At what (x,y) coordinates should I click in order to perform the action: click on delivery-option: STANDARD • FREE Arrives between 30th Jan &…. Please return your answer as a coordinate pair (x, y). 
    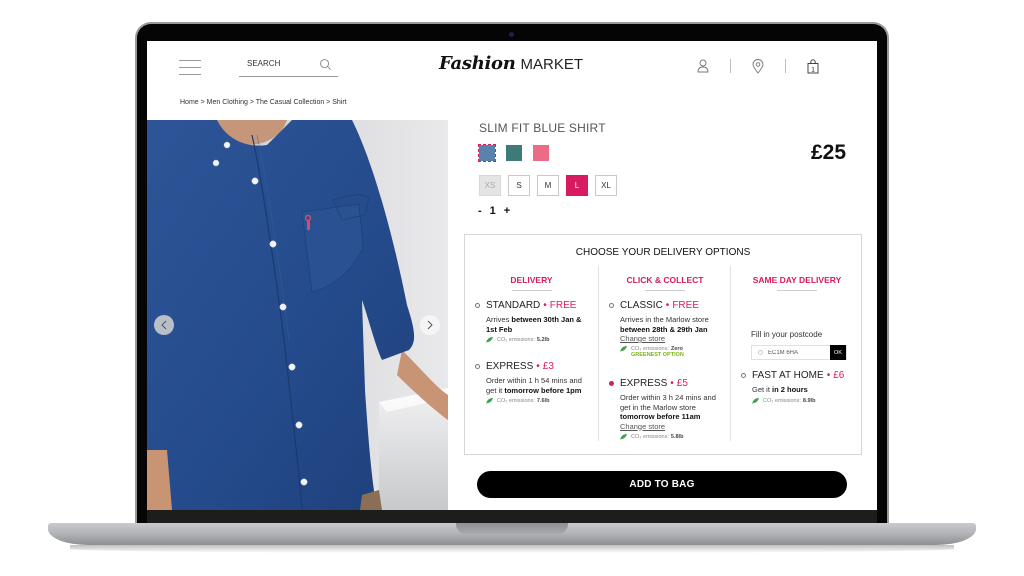
    Looking at the image, I should click on (534, 321).